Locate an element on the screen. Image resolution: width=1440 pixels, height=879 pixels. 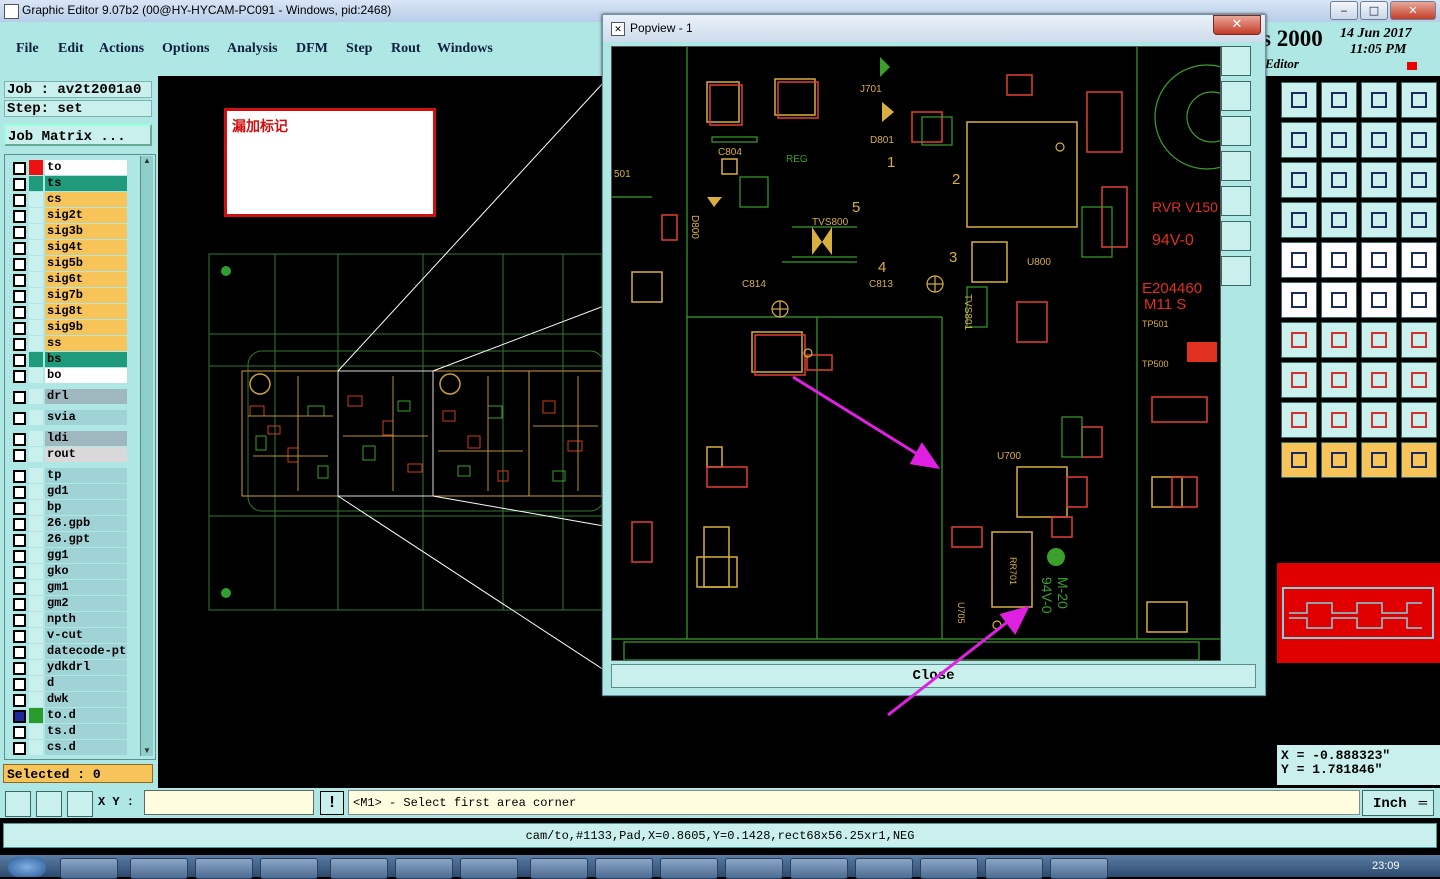
layer-row: bs is located at coordinates (69, 359).